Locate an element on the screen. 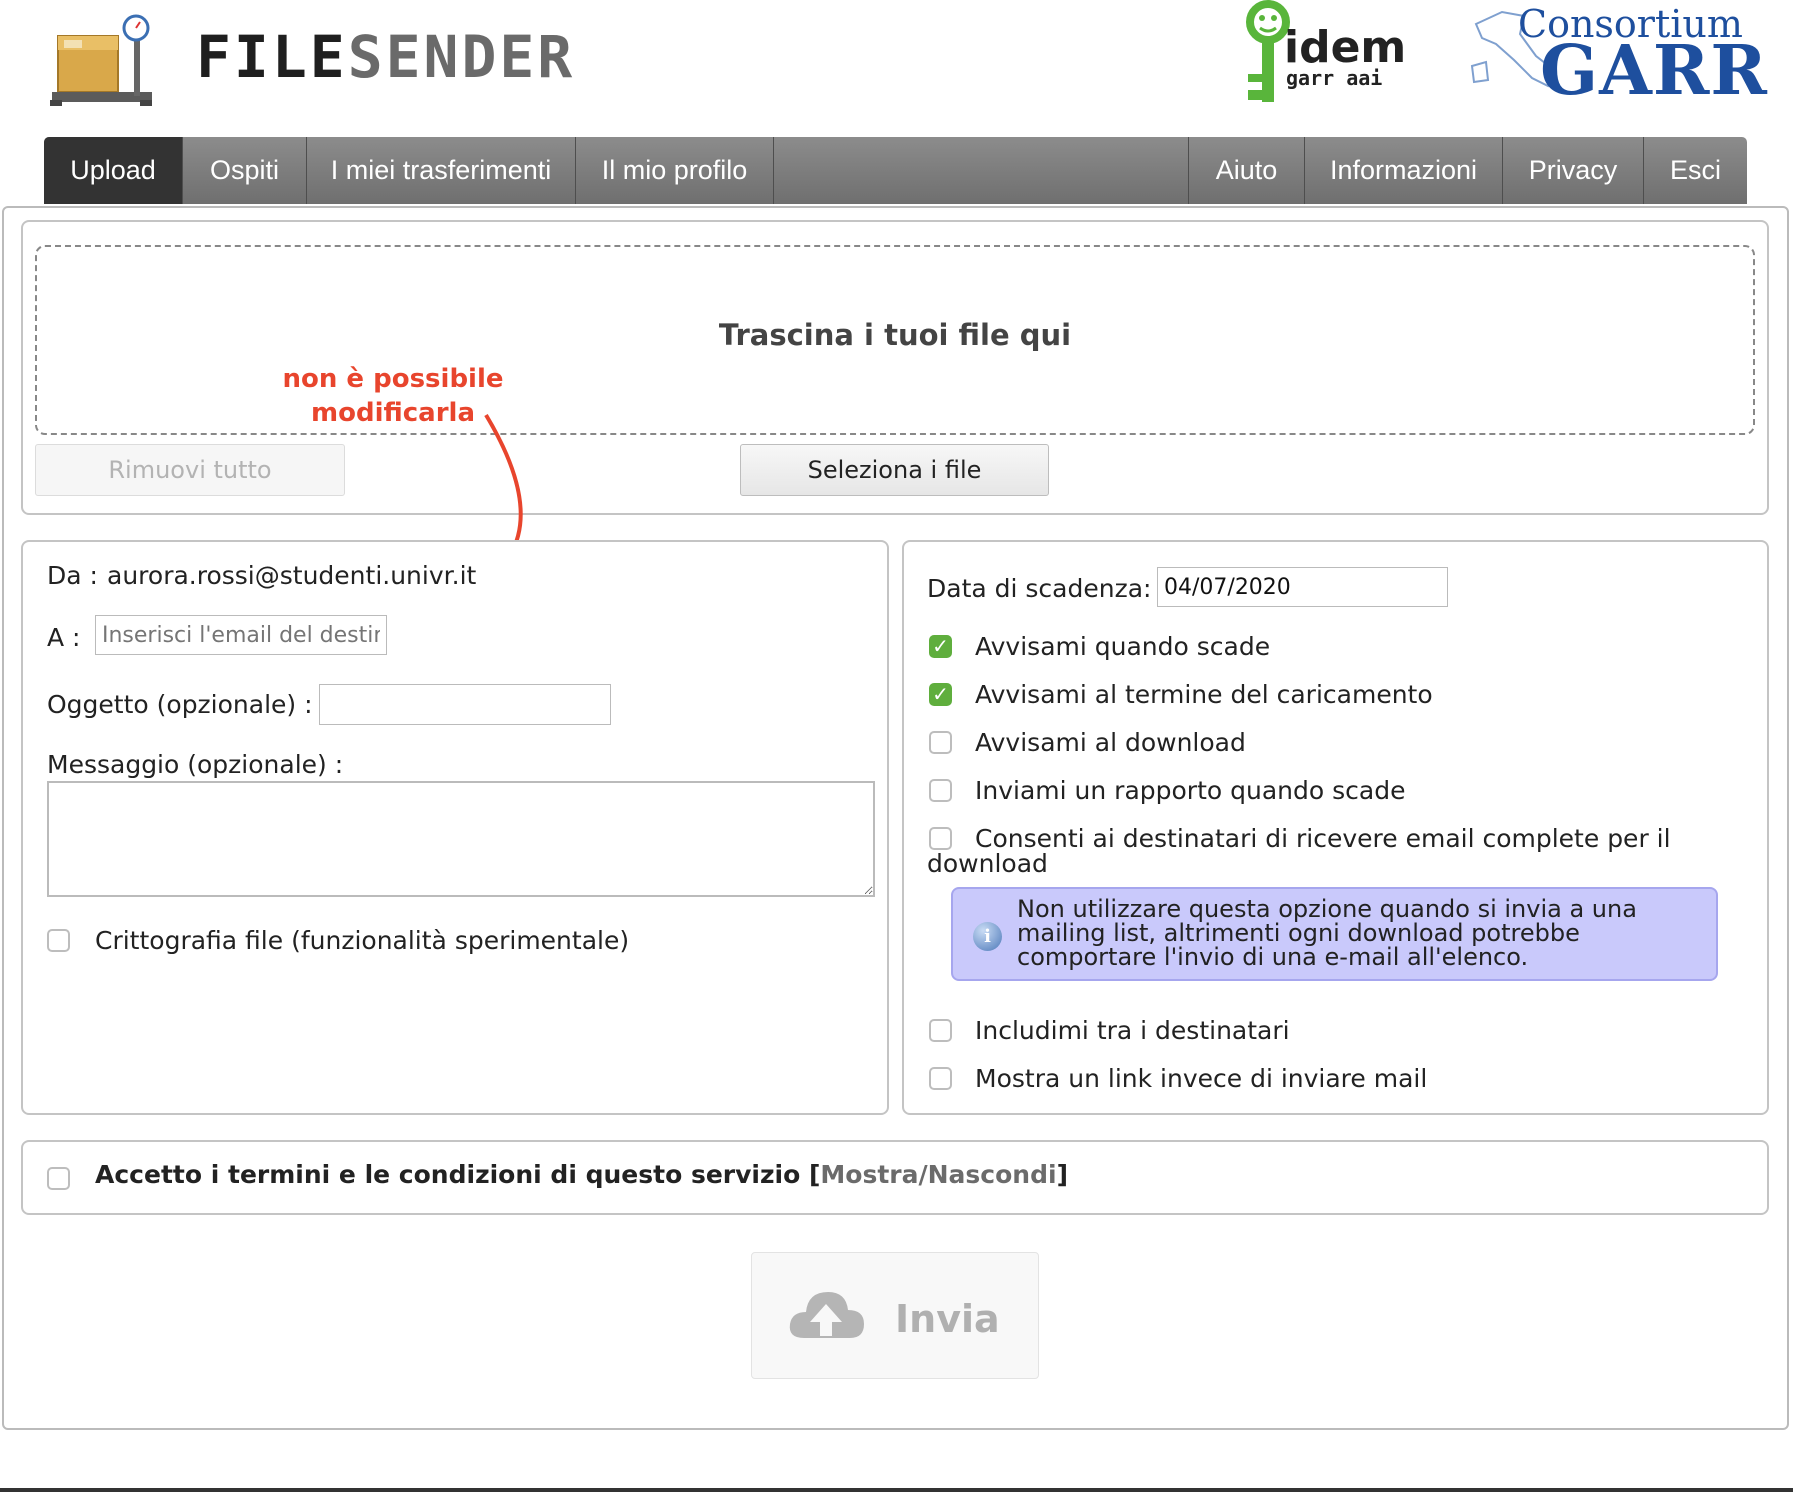  notify-expiry-checkbox is located at coordinates (940, 646).